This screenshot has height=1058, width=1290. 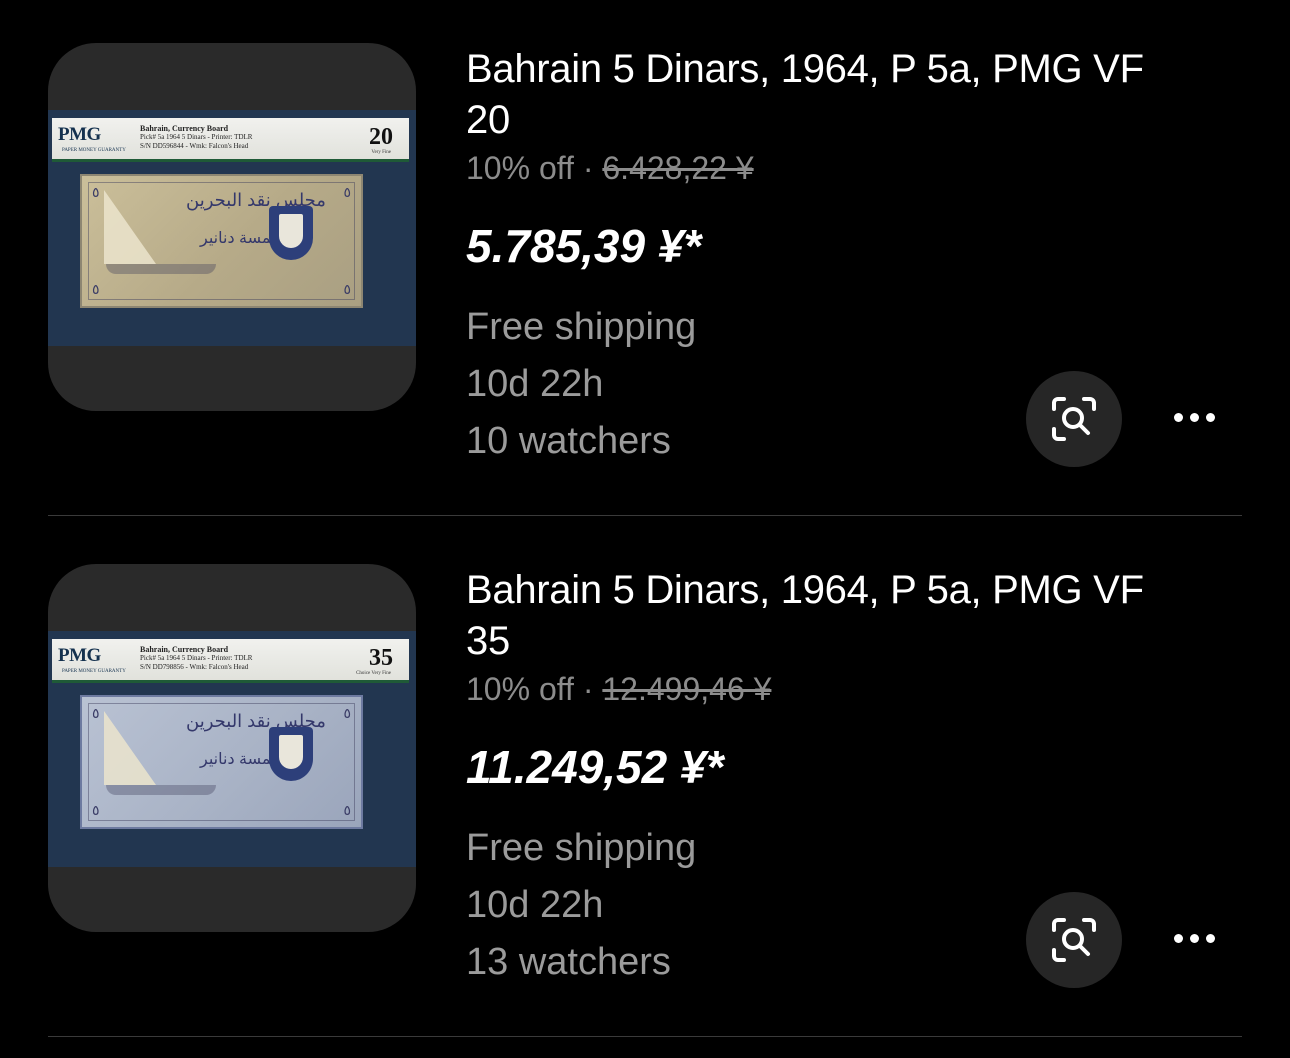 I want to click on watchers-count: 10 watchers, so click(x=568, y=441).